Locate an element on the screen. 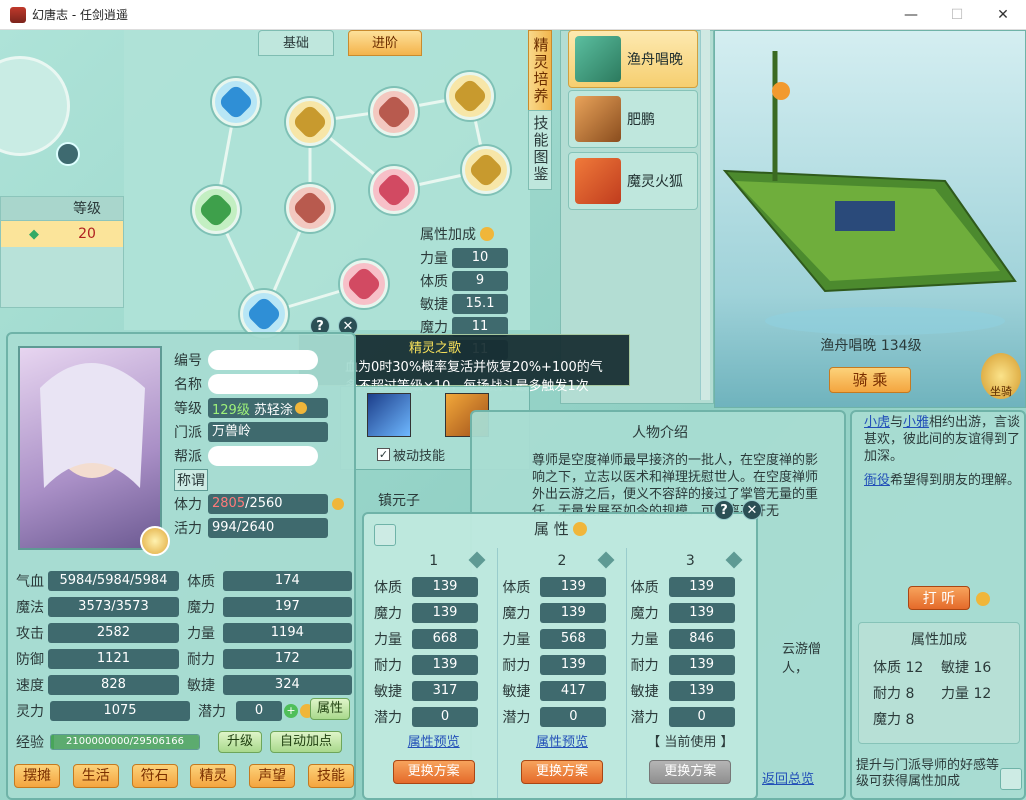  app-icon is located at coordinates (18, 14).